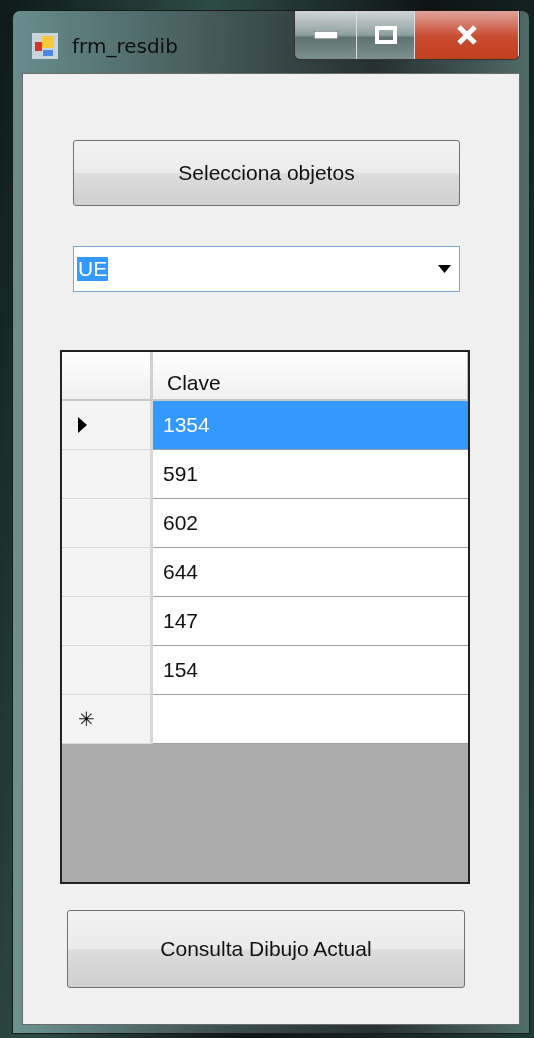 This screenshot has height=1038, width=534. Describe the element at coordinates (310, 670) in the screenshot. I see `table-cell: 154` at that location.